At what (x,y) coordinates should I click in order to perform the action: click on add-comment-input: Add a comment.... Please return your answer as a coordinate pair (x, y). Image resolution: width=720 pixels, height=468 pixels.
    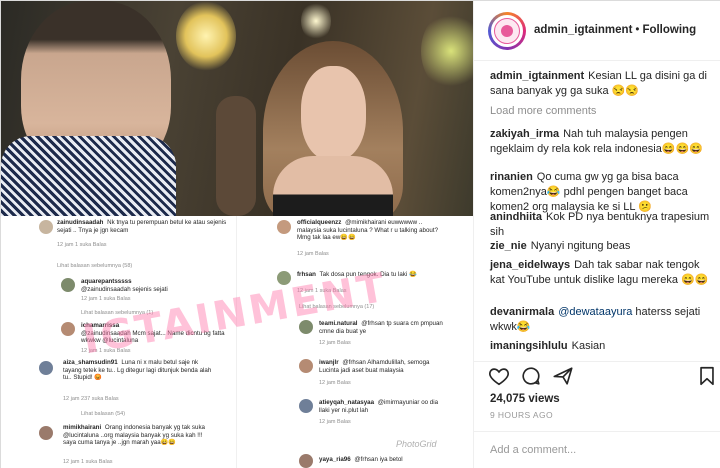
    Looking at the image, I should click on (533, 450).